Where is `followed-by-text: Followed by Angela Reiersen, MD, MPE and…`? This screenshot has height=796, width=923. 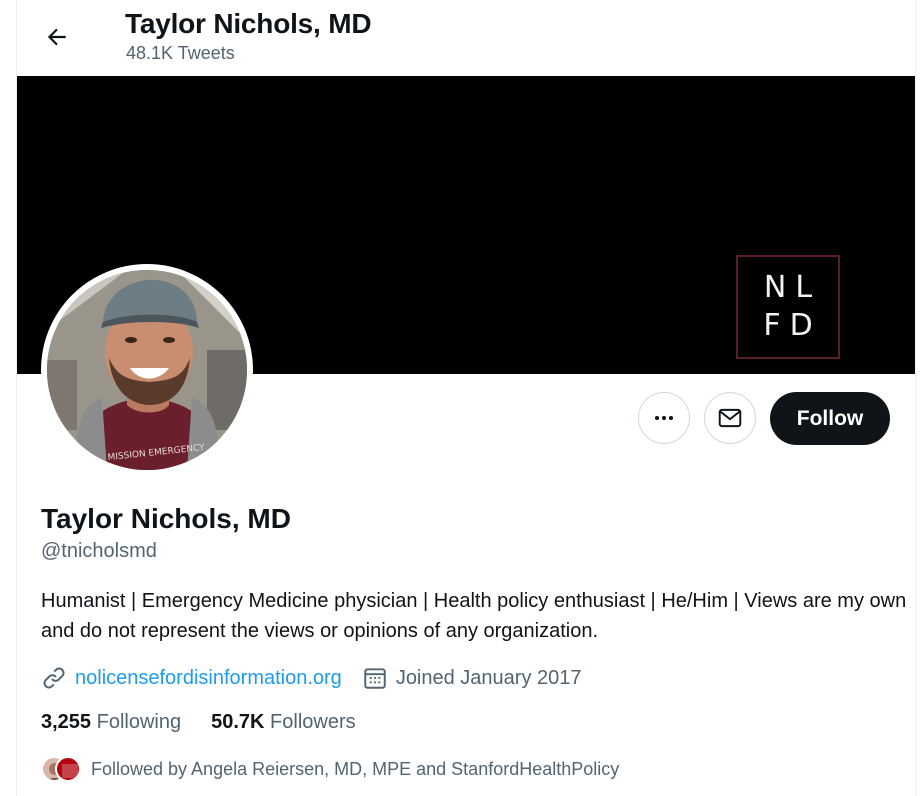
followed-by-text: Followed by Angela Reiersen, MD, MPE and… is located at coordinates (355, 769).